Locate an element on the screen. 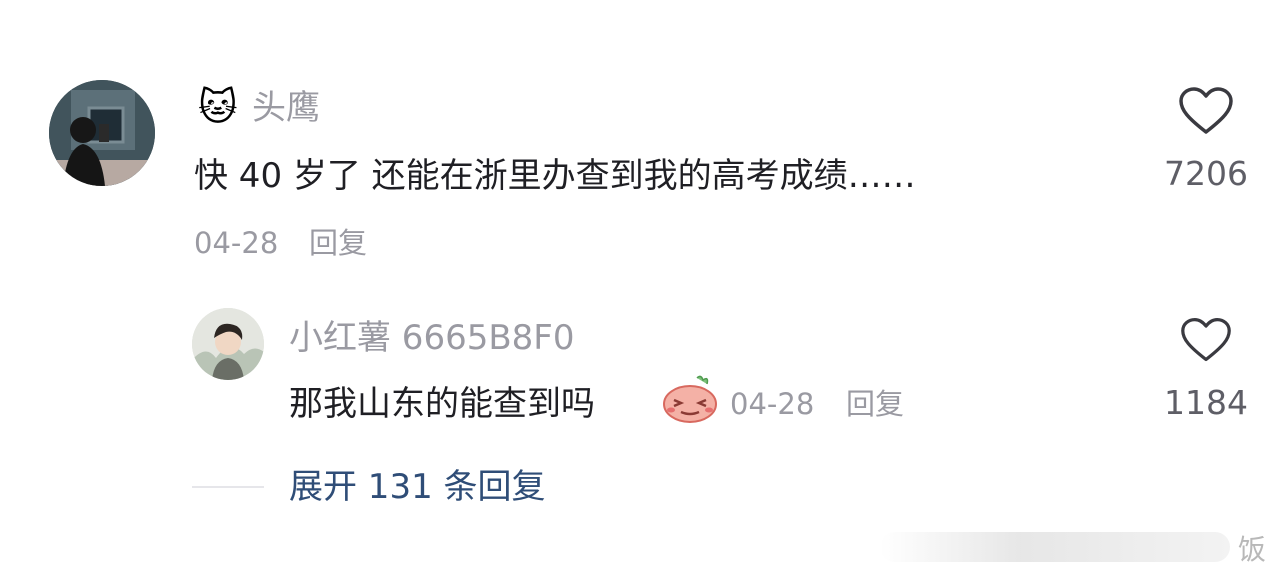 This screenshot has height=580, width=1284. username-emoji-icon: 🐱 is located at coordinates (218, 107).